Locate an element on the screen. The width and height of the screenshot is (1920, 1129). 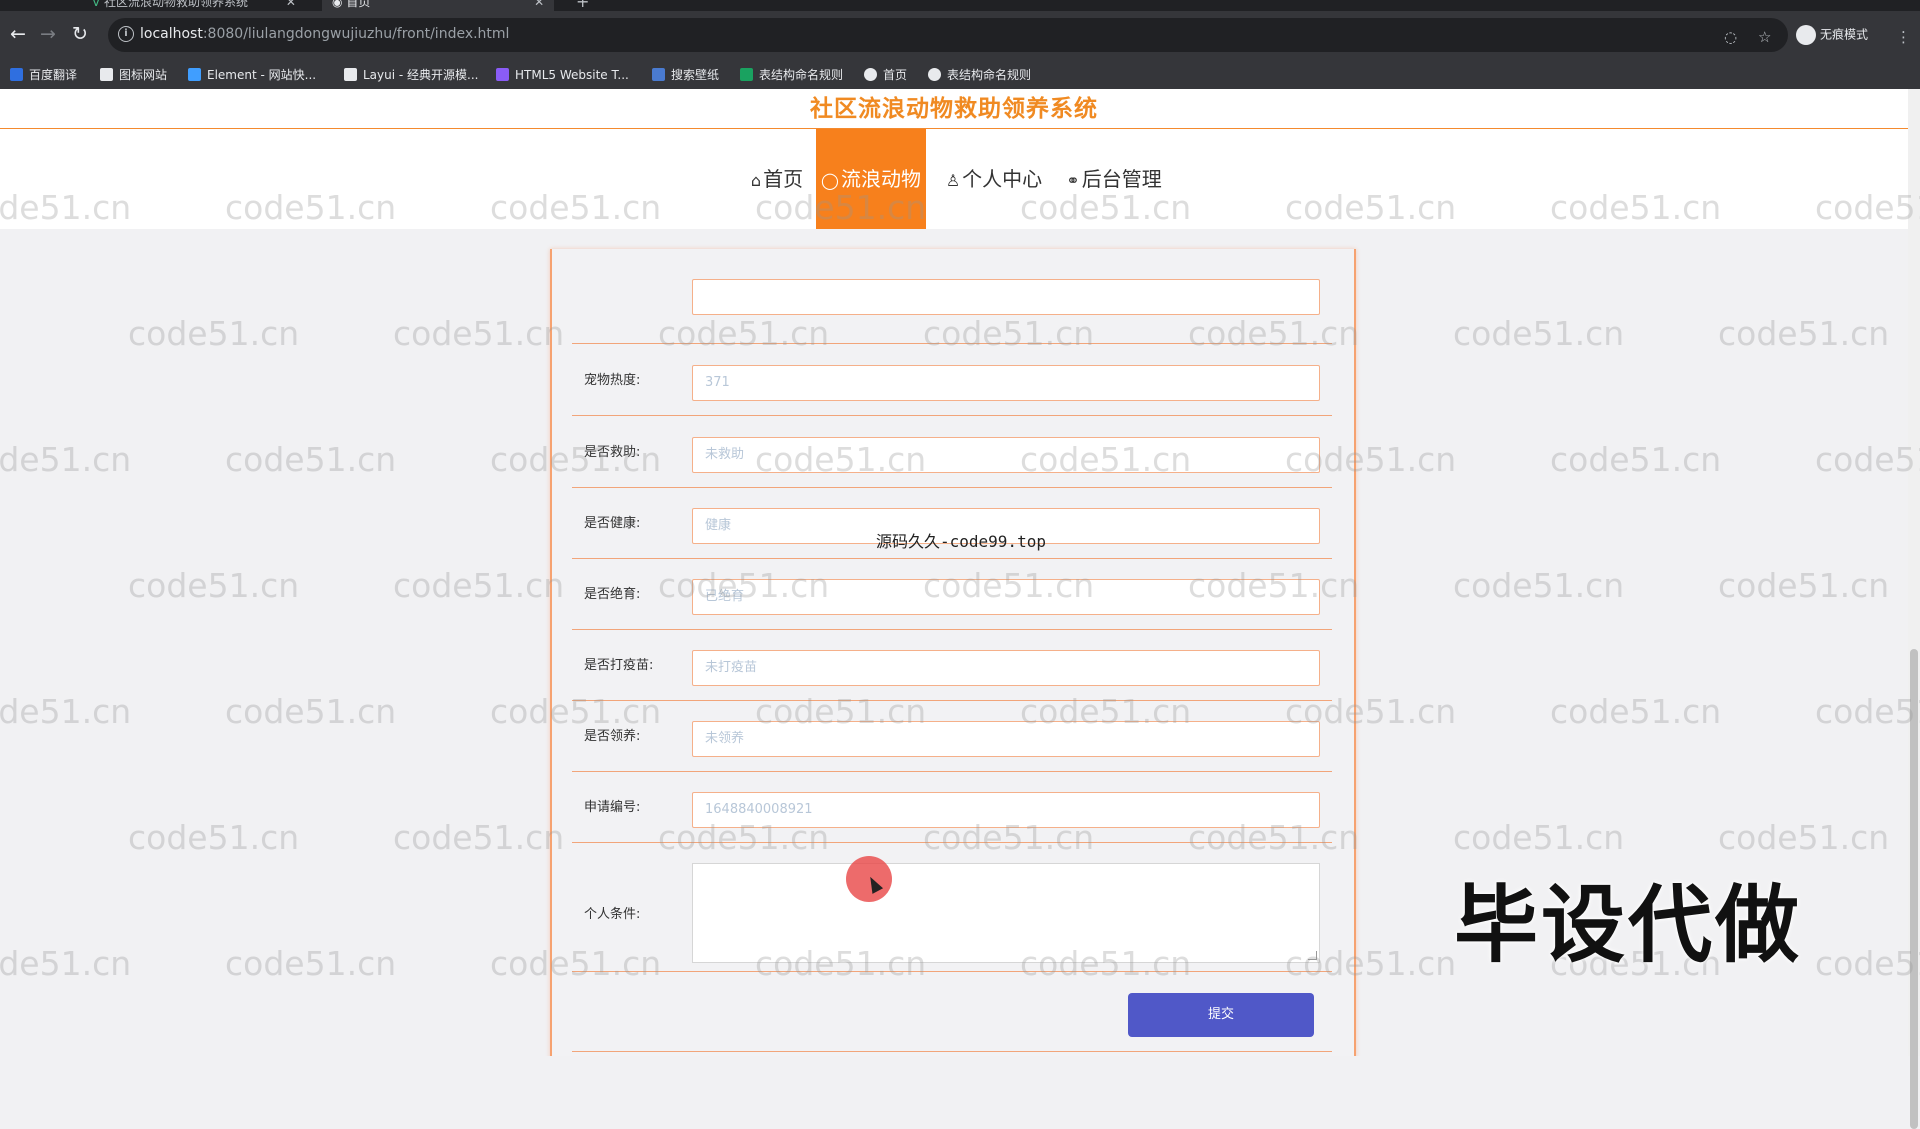
incognito-indicator: 无痕模式 is located at coordinates (1832, 35).